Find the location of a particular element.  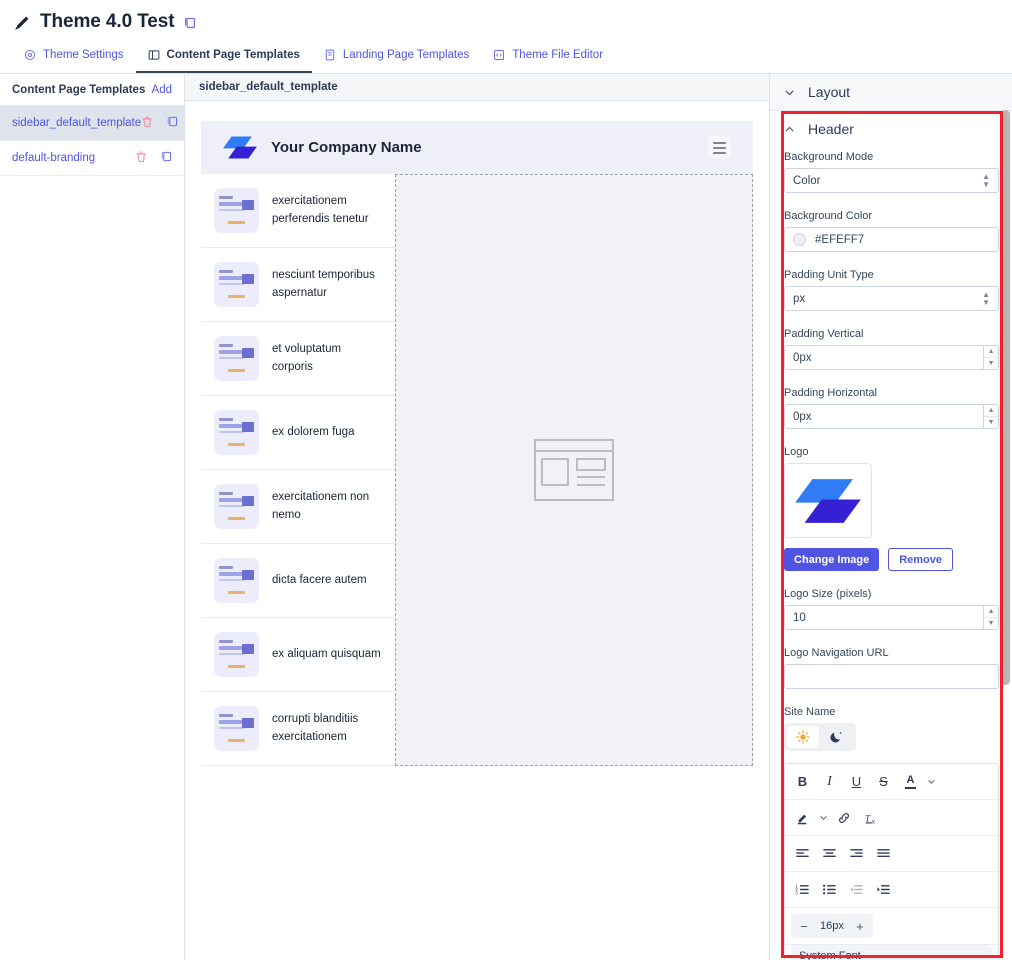

list-item: ex aliquam quisquam is located at coordinates (298, 655).